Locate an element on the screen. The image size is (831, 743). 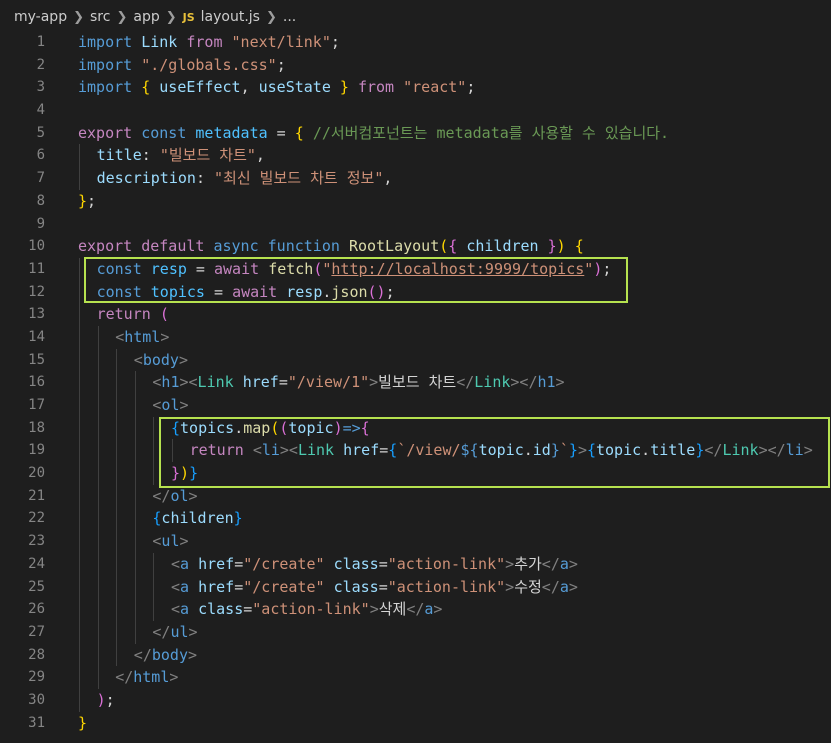
line-number: 22 is located at coordinates (22, 518).